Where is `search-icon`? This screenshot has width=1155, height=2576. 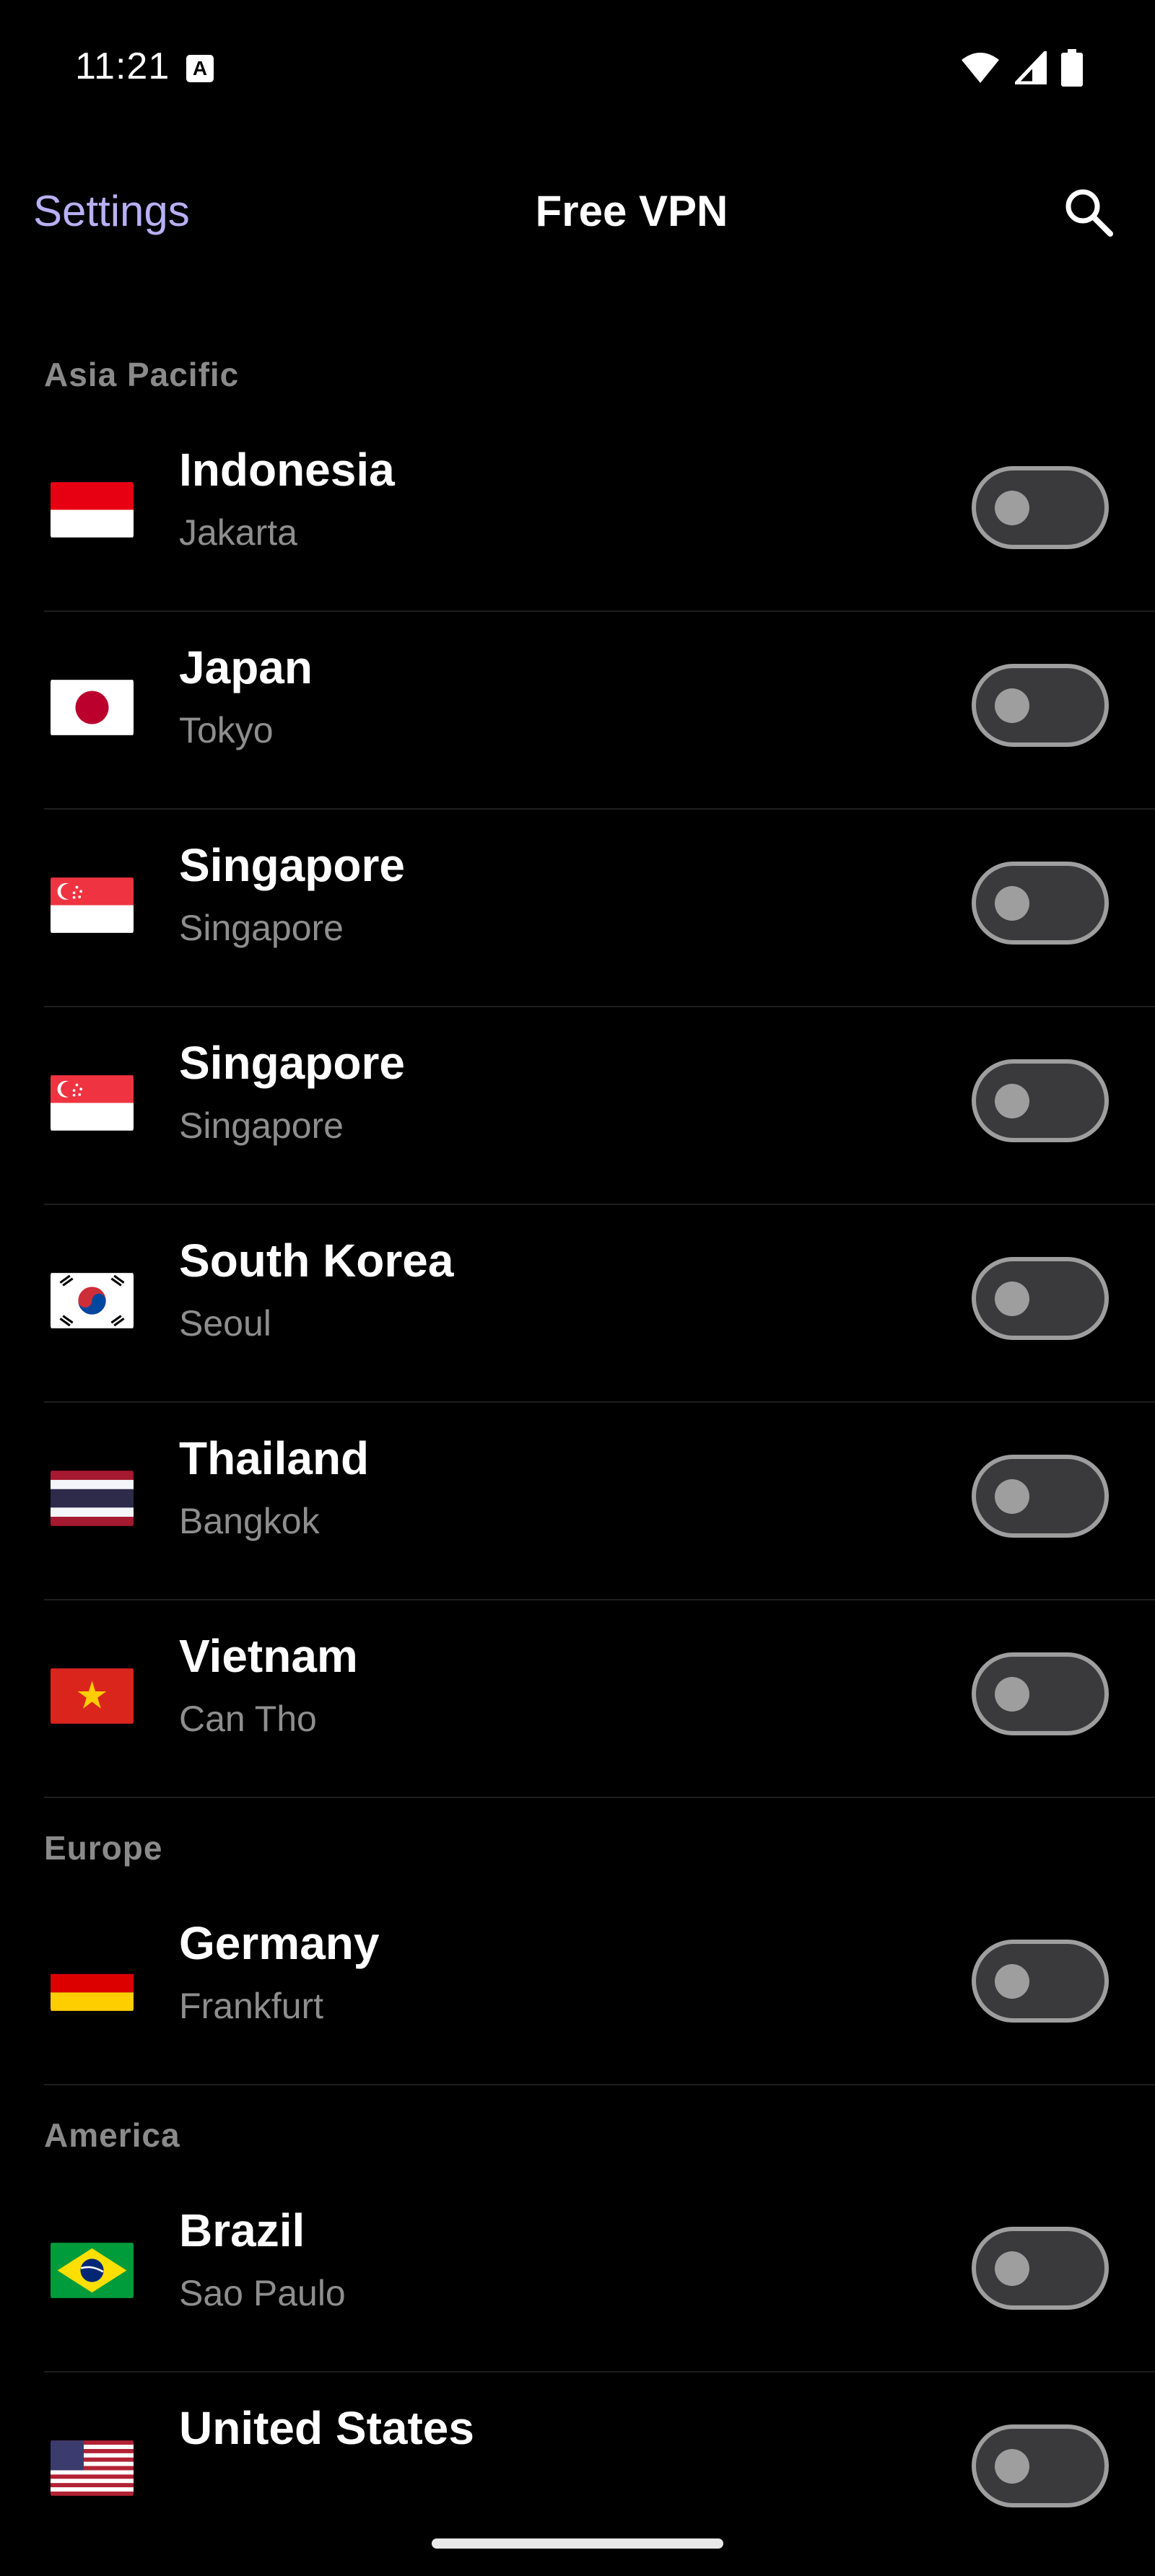
search-icon is located at coordinates (1089, 213).